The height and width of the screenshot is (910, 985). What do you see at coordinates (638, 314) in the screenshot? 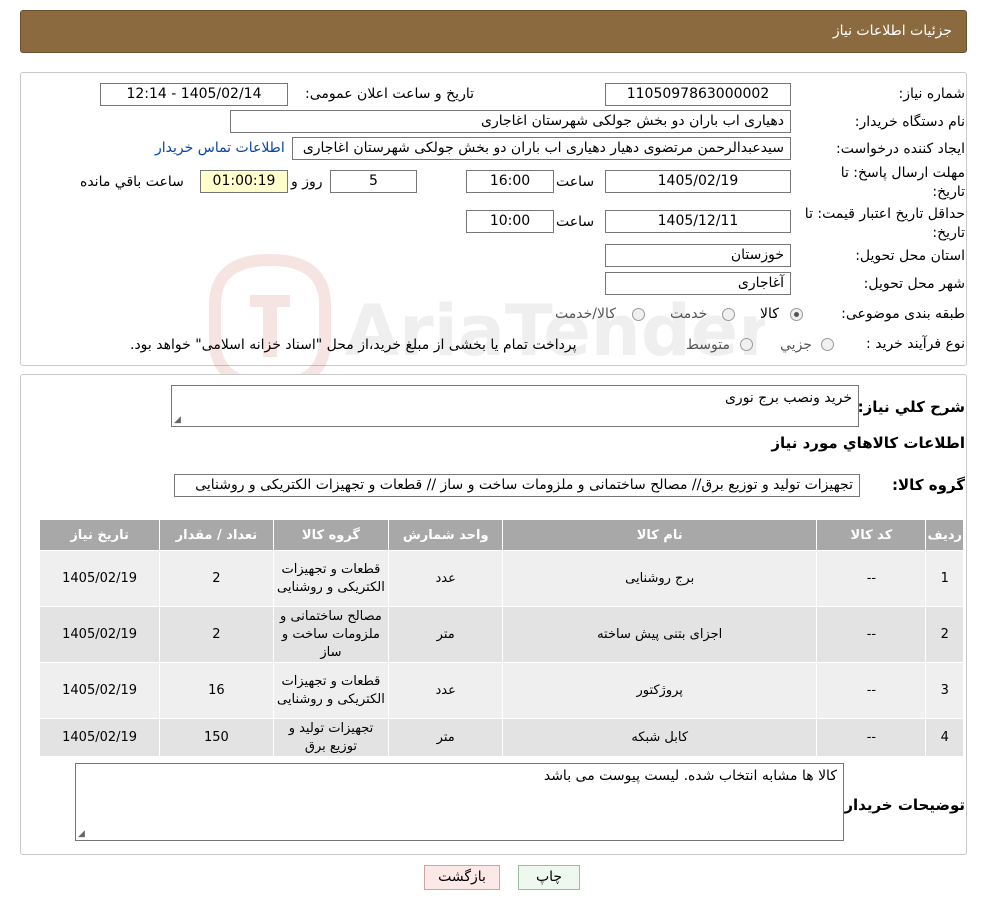
I see `category-both-radio` at bounding box center [638, 314].